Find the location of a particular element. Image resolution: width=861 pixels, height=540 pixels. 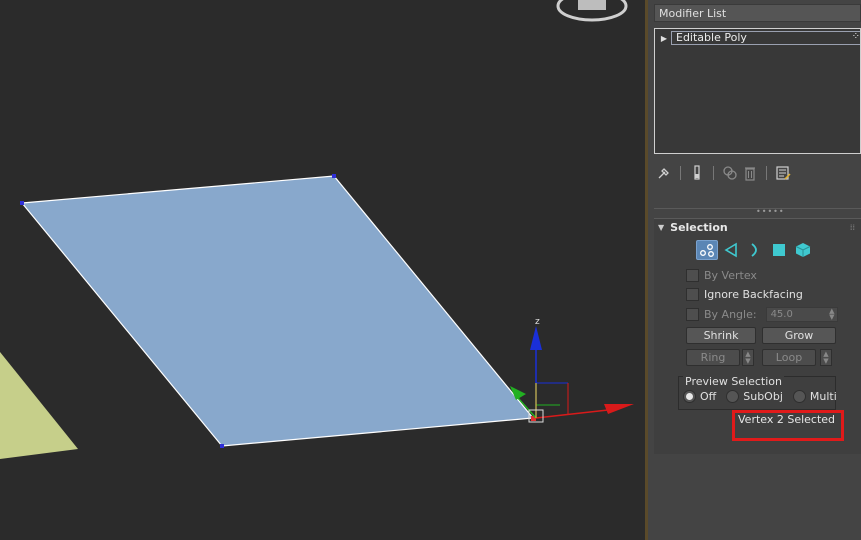

preview-subobj-label: SubObj is located at coordinates (763, 396).